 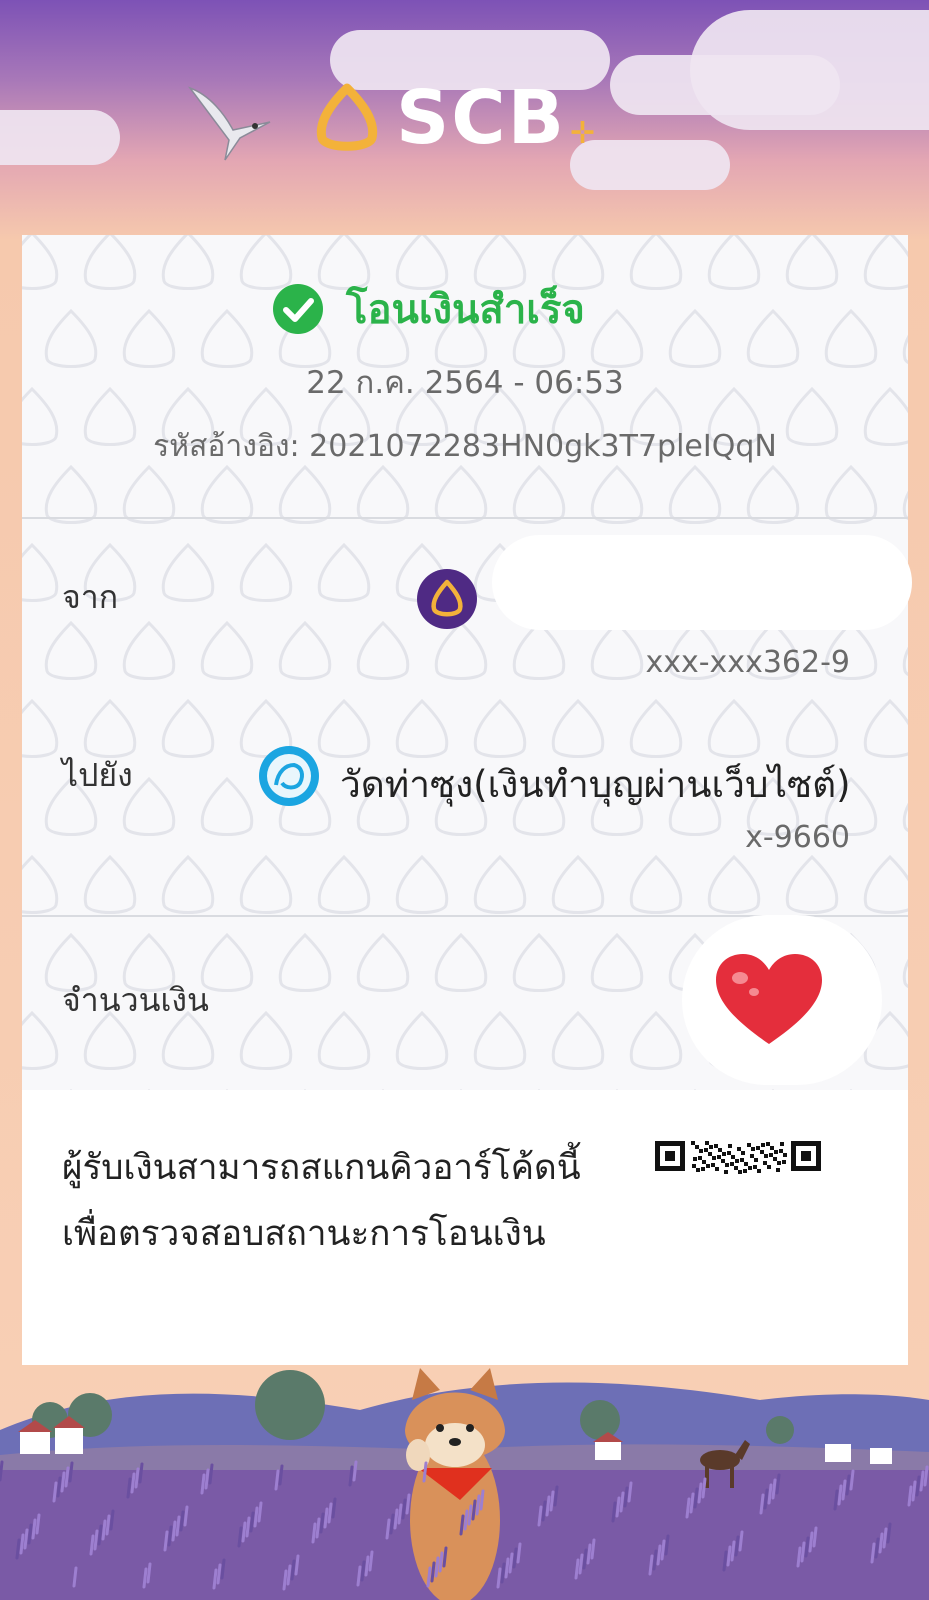 I want to click on divider, so click(x=465, y=518).